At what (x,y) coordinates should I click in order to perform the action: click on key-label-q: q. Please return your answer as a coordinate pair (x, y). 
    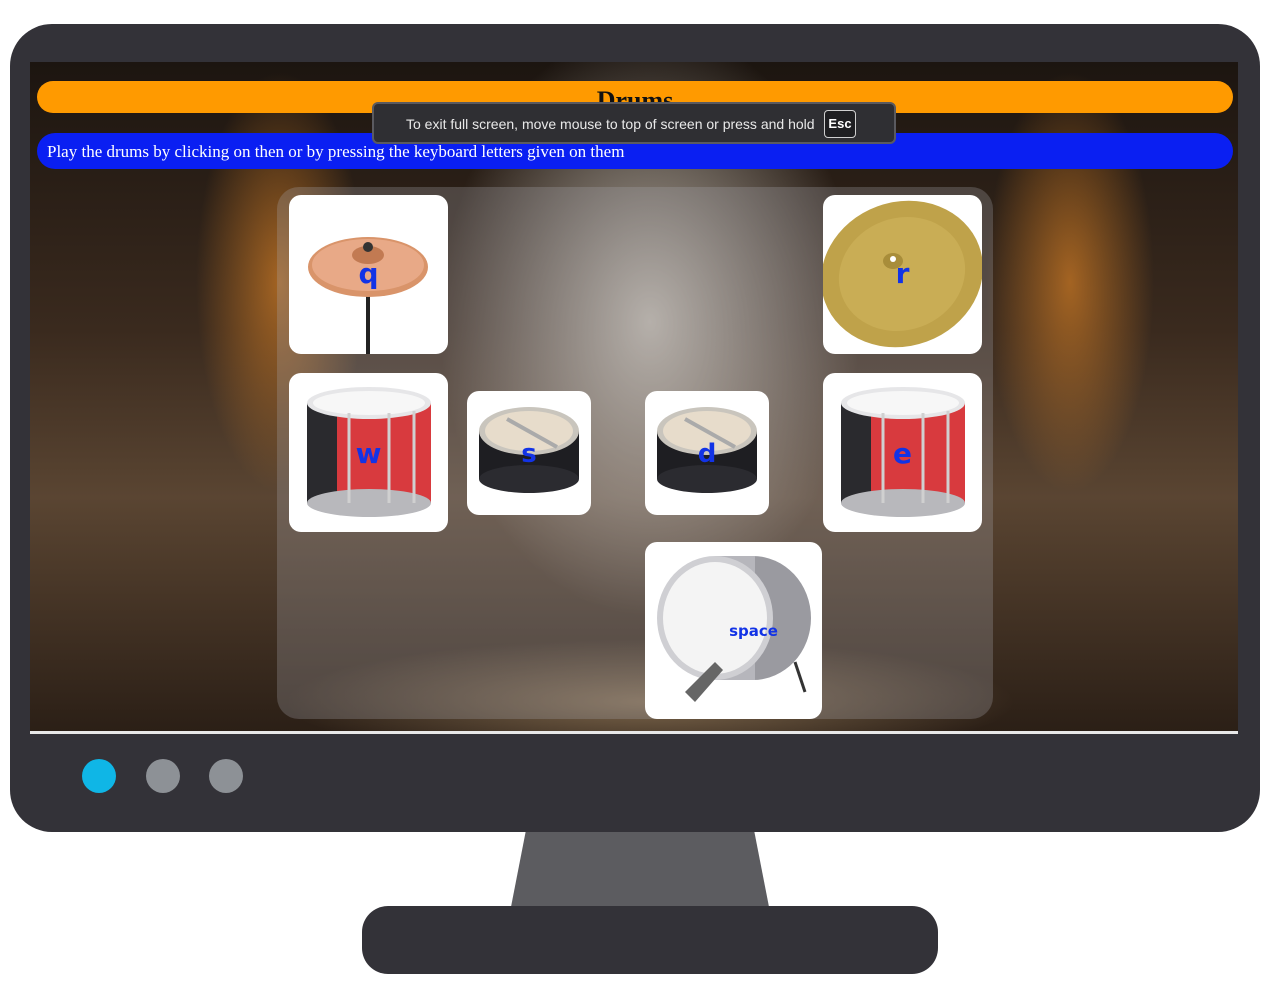
    Looking at the image, I should click on (368, 273).